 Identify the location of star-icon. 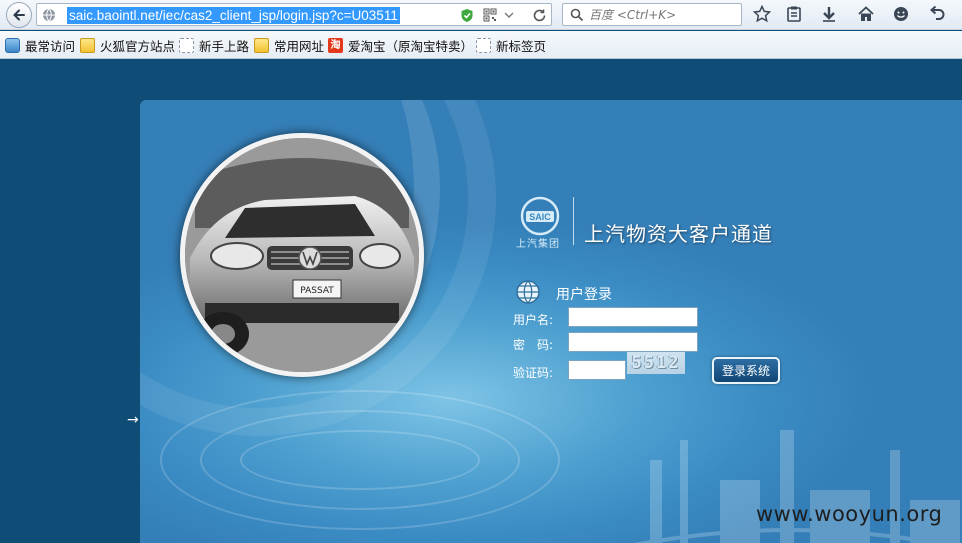
(762, 14).